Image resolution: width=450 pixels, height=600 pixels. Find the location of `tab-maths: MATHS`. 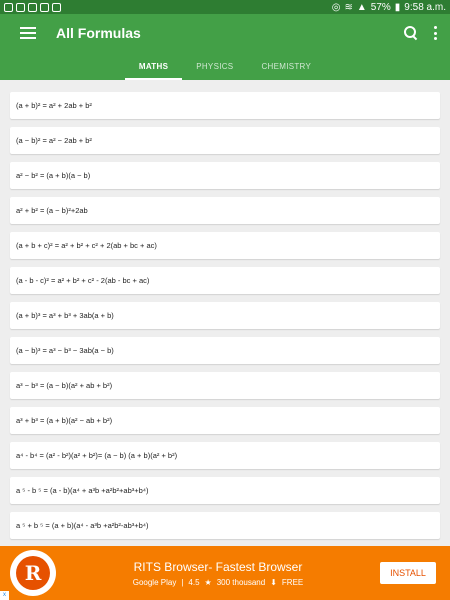

tab-maths: MATHS is located at coordinates (153, 66).